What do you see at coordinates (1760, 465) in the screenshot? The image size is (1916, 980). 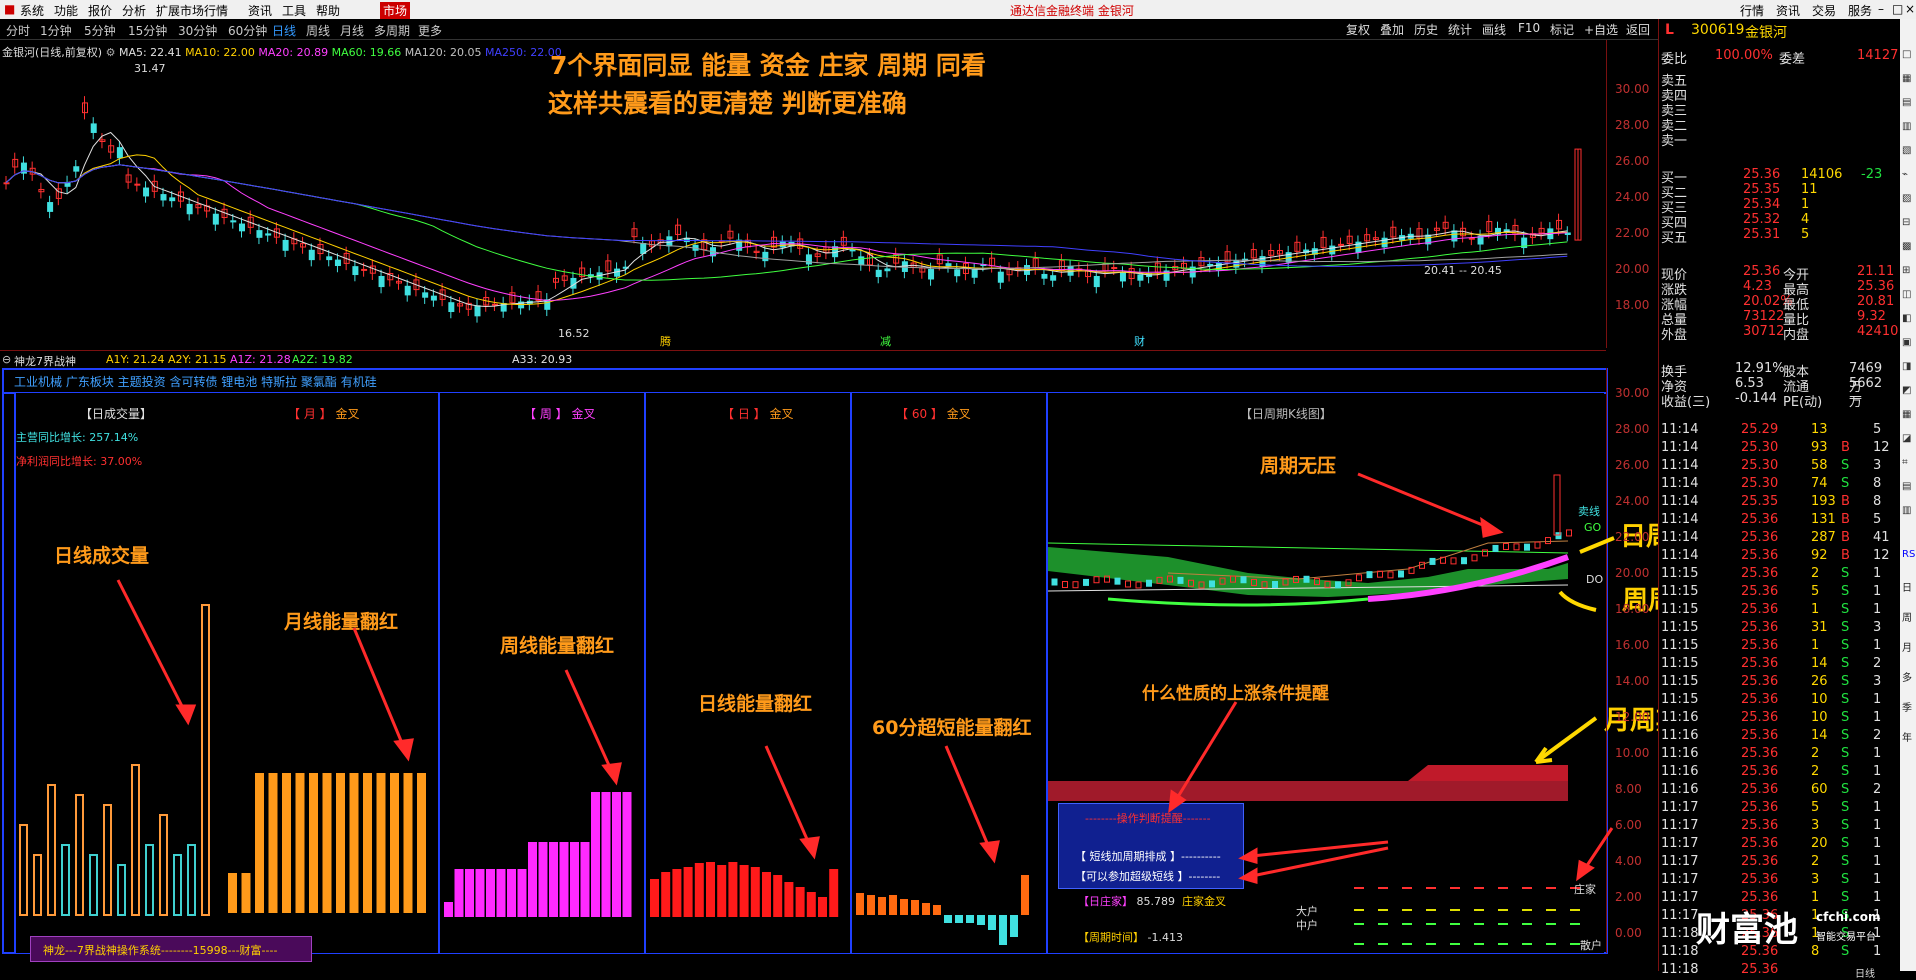 I see `tick-price: 25.30` at bounding box center [1760, 465].